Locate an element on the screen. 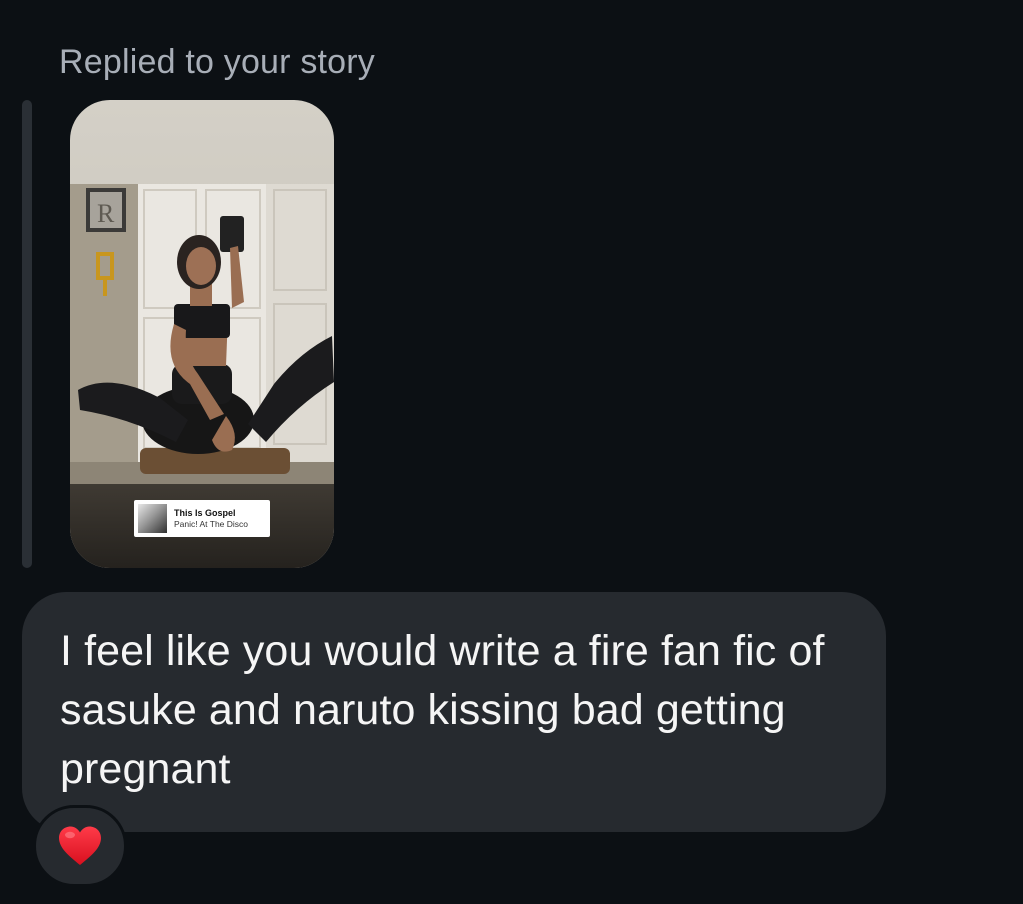 The image size is (1023, 904). reply-quote-bar is located at coordinates (27, 334).